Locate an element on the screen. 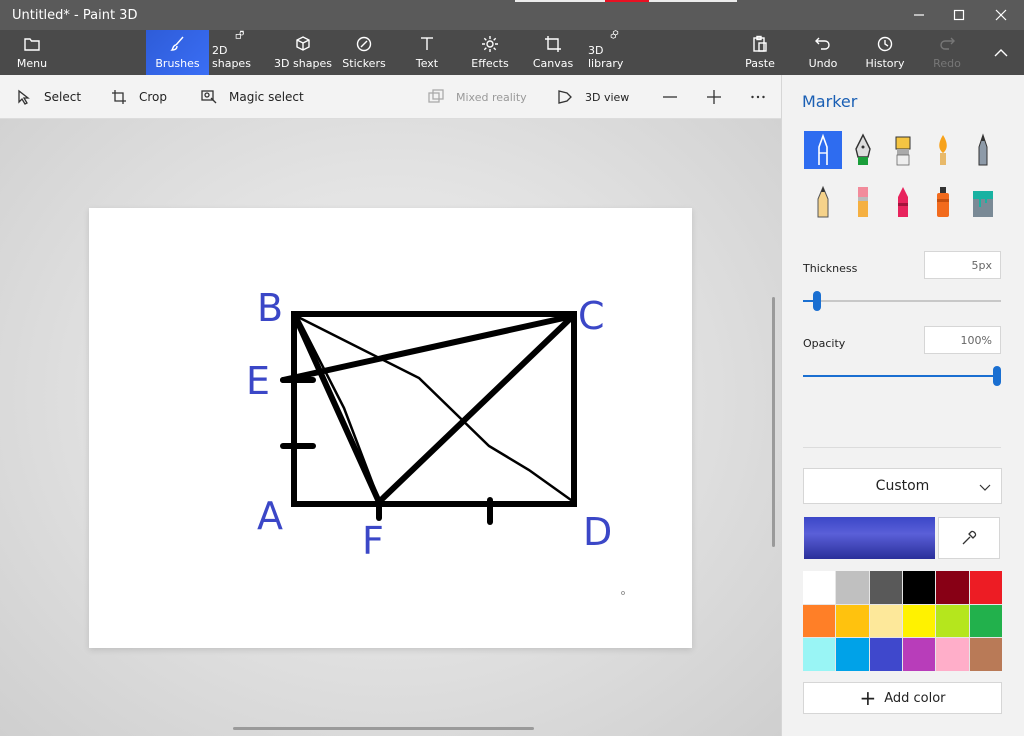  tab-text: Text is located at coordinates (427, 52).